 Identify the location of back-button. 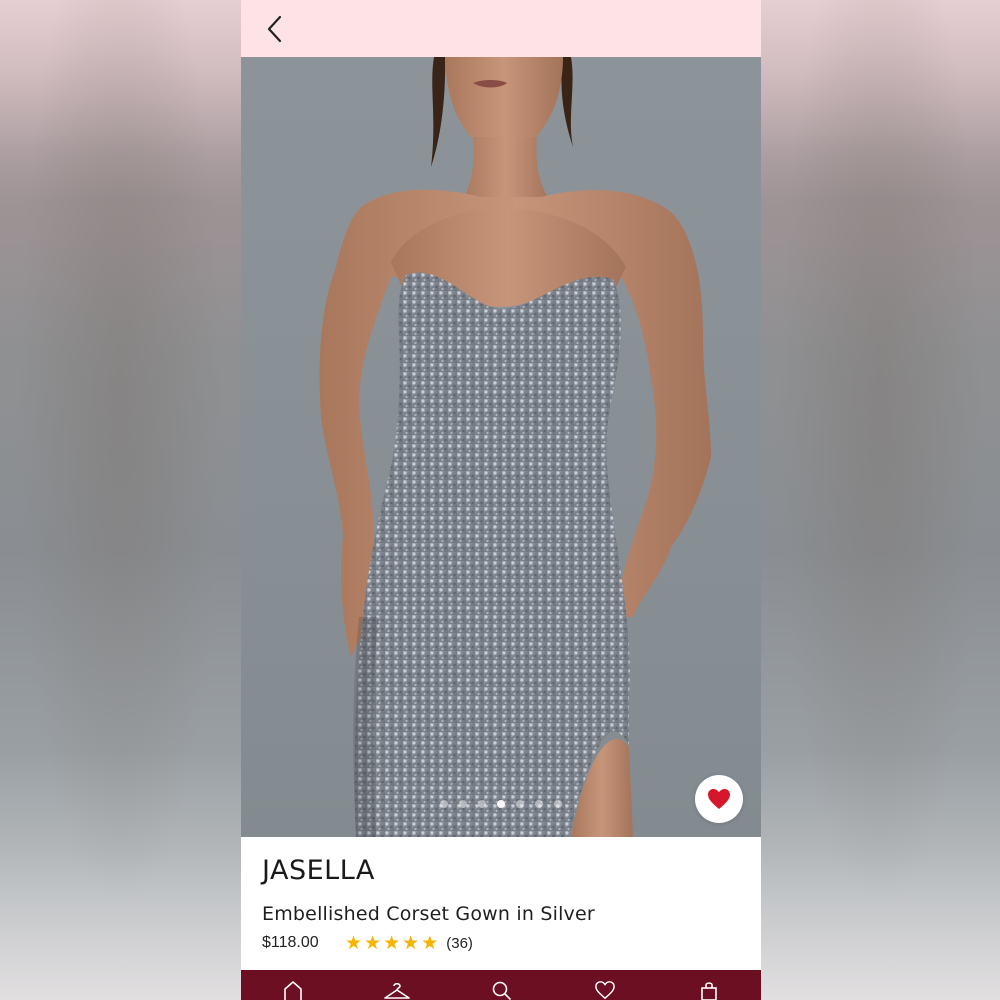
(275, 29).